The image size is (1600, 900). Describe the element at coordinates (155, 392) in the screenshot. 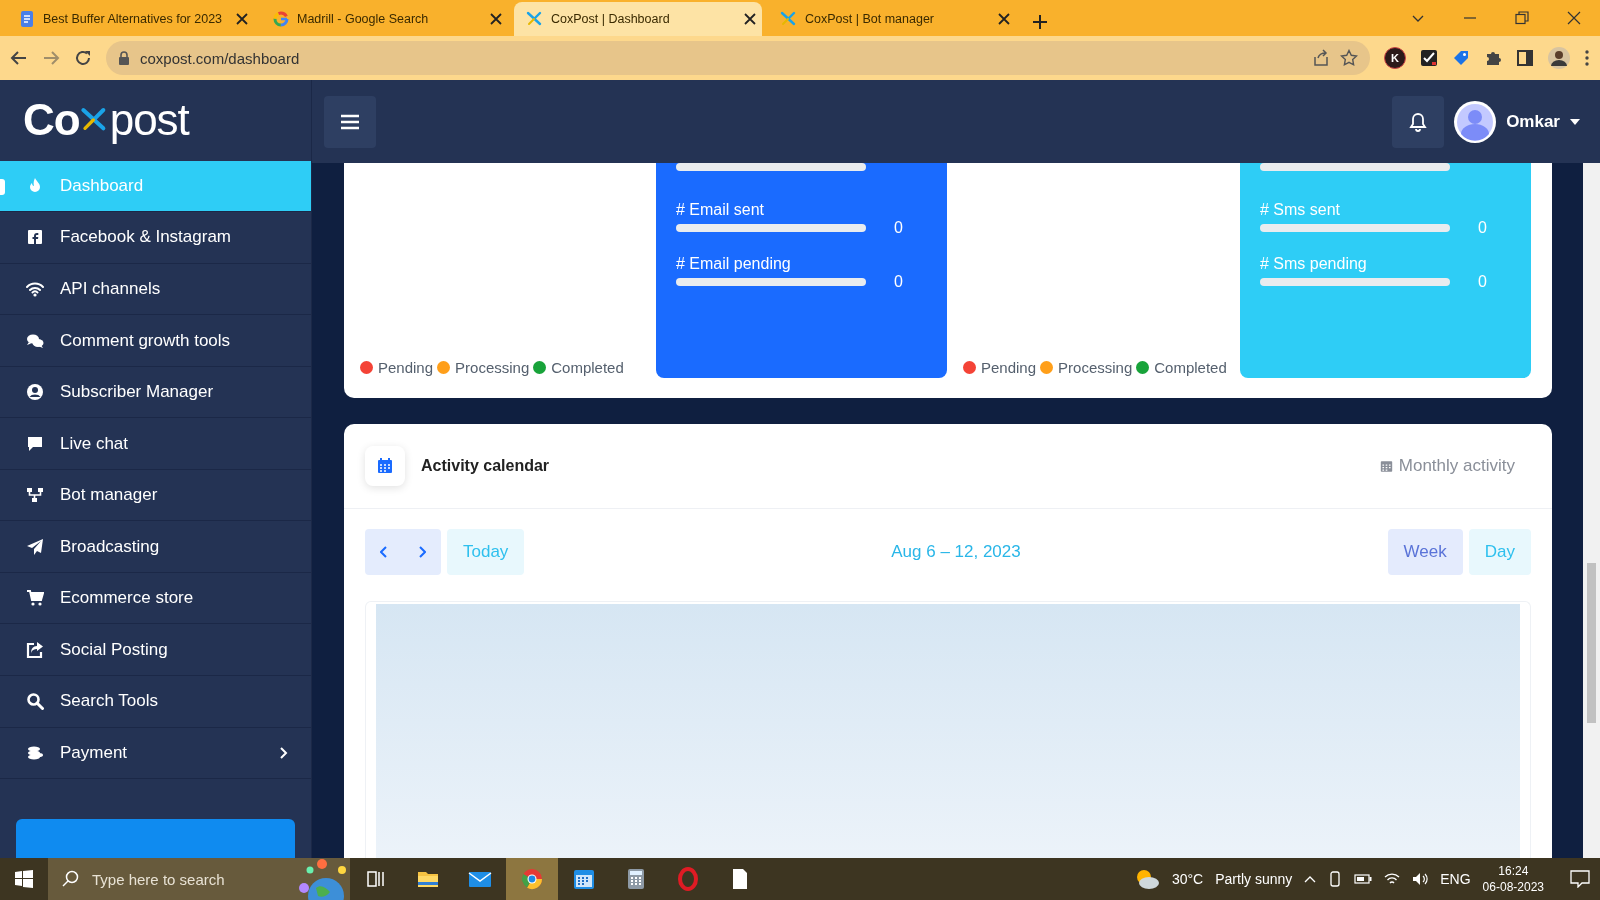

I see `sidebar-item: Subscriber Manager` at that location.